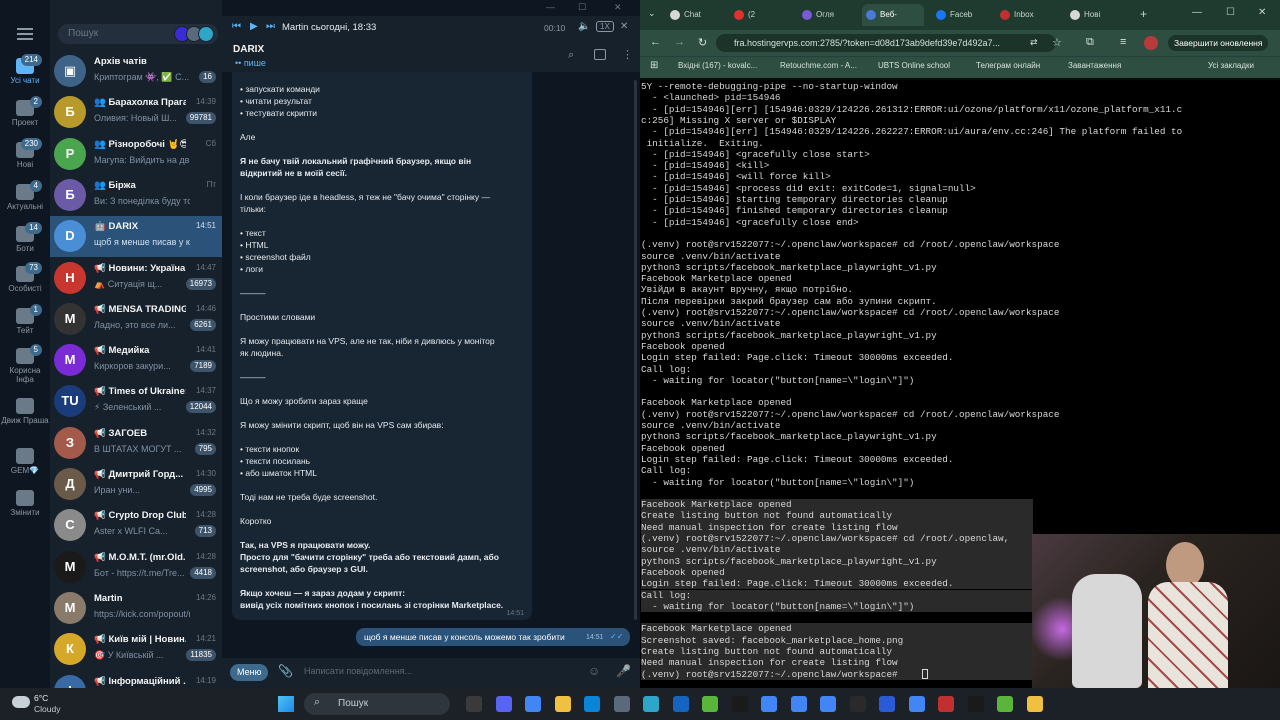 This screenshot has height=720, width=1280. I want to click on bookmark-item: UBTS Online school, so click(914, 65).